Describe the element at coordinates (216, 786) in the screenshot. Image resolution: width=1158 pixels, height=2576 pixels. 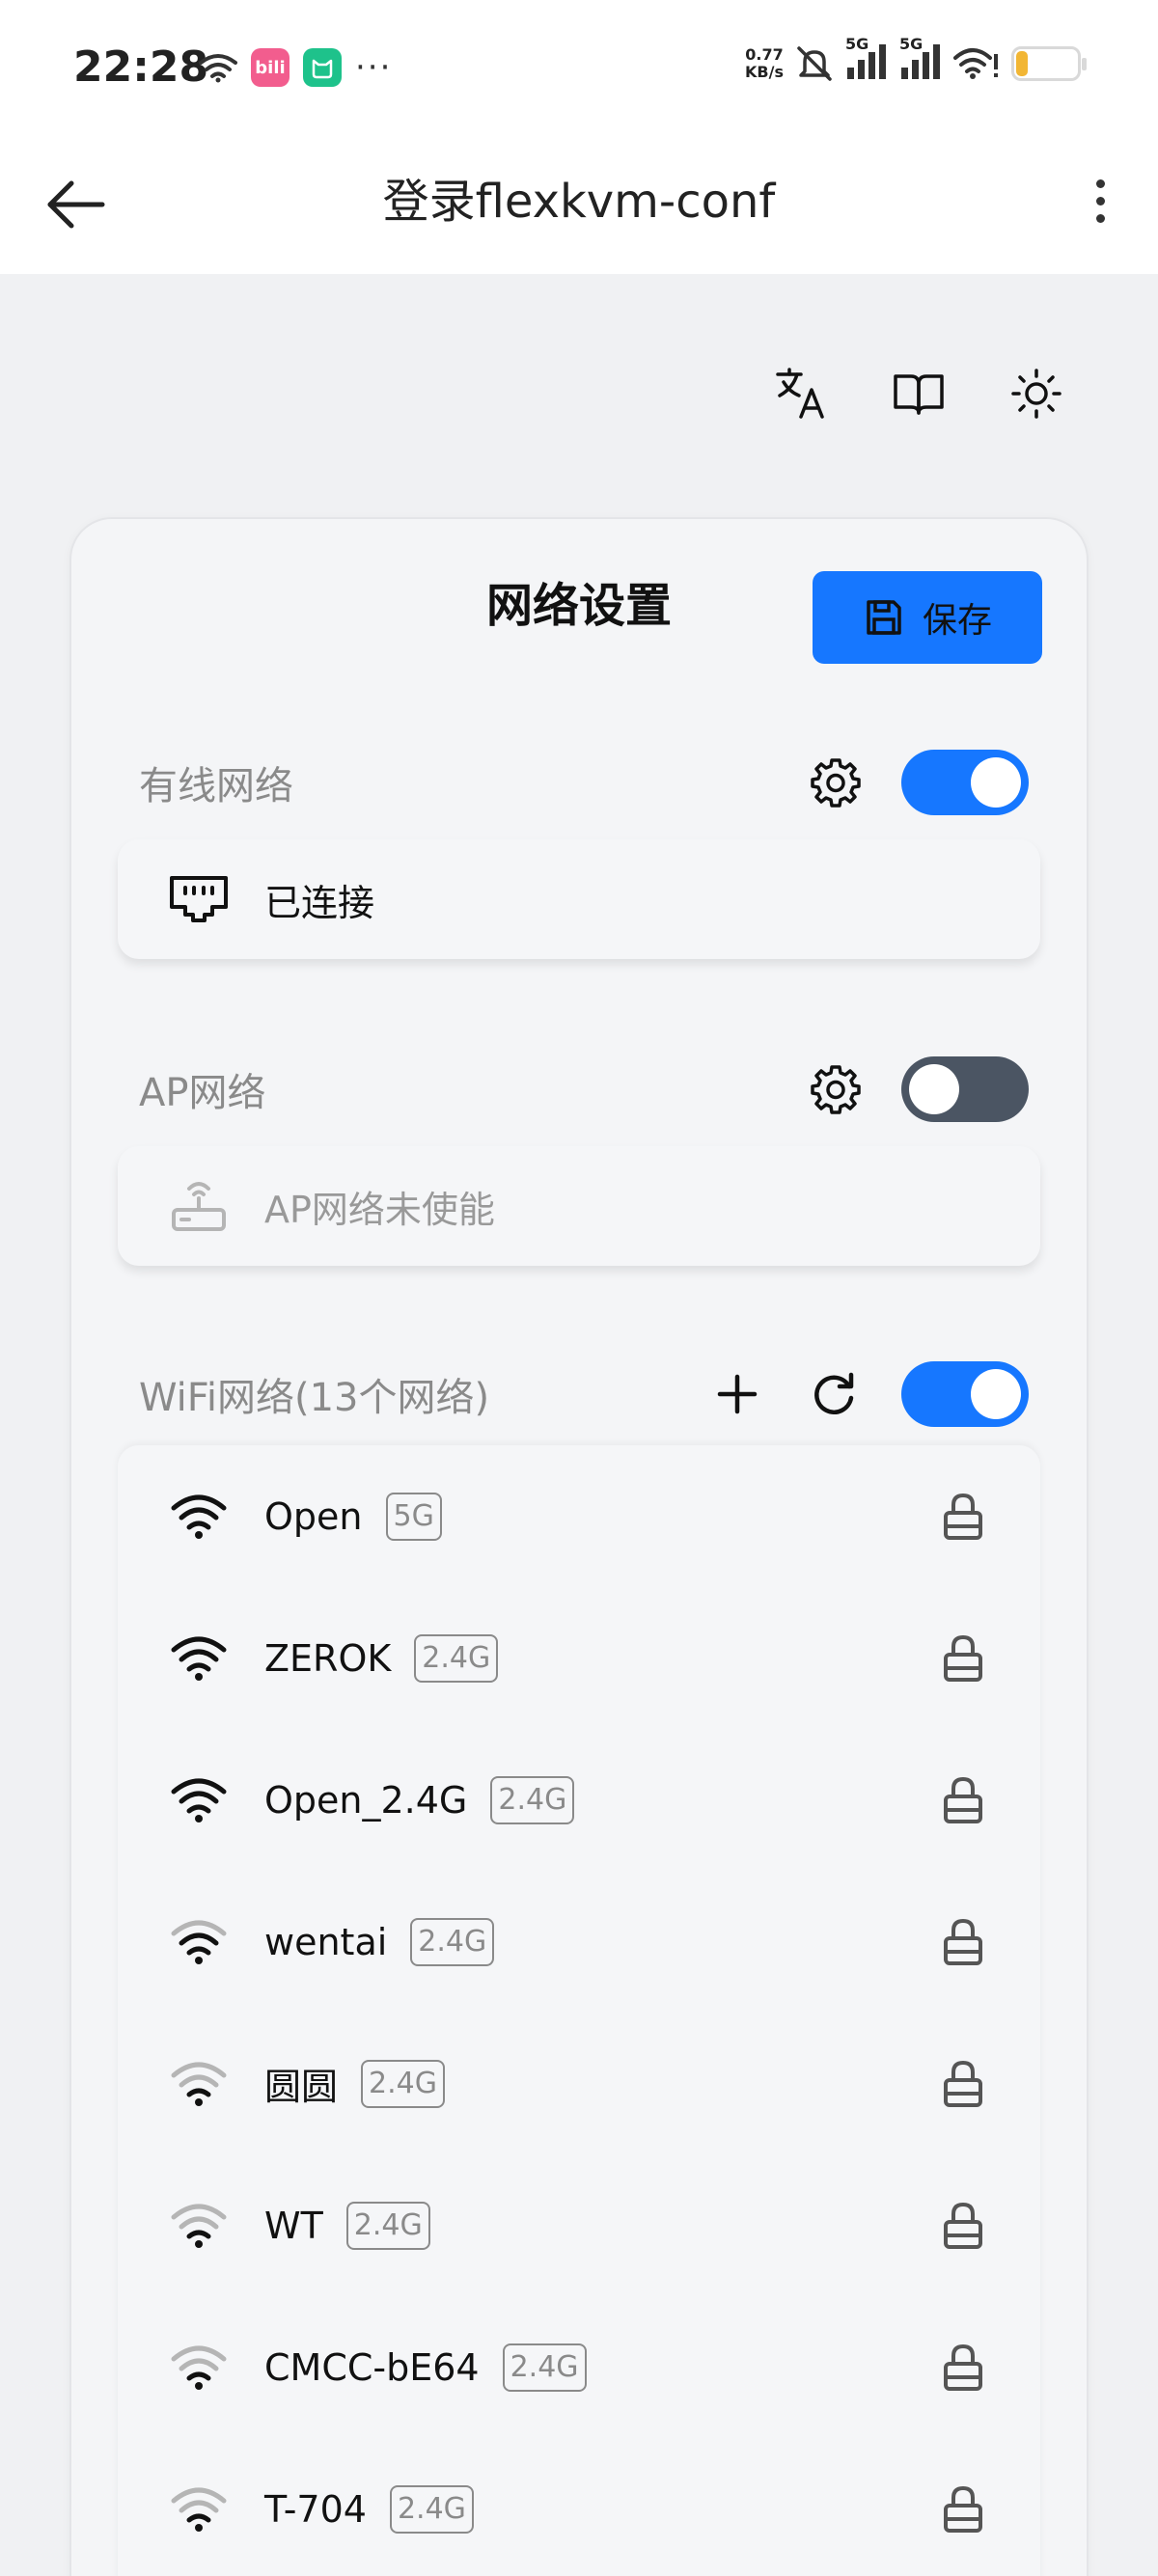
I see `wired-section-title: 有线网络` at that location.